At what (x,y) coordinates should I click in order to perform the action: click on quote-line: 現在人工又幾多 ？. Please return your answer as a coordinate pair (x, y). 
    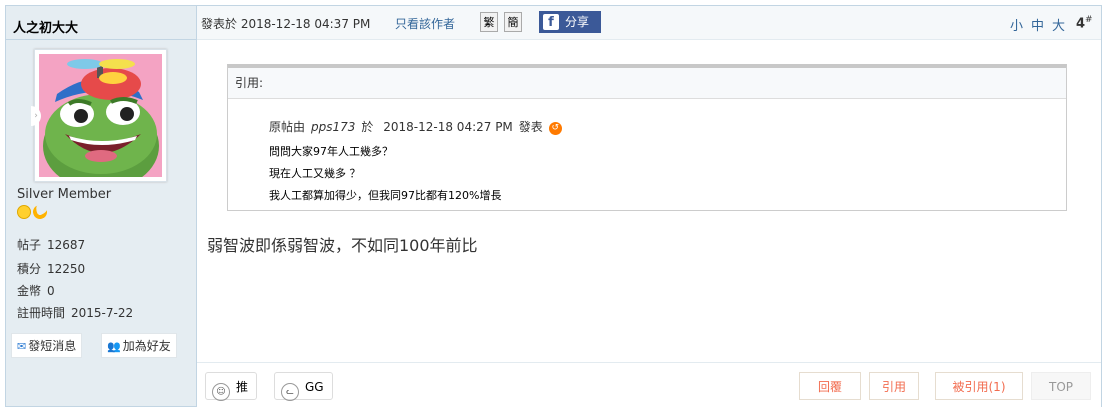
    Looking at the image, I should click on (315, 173).